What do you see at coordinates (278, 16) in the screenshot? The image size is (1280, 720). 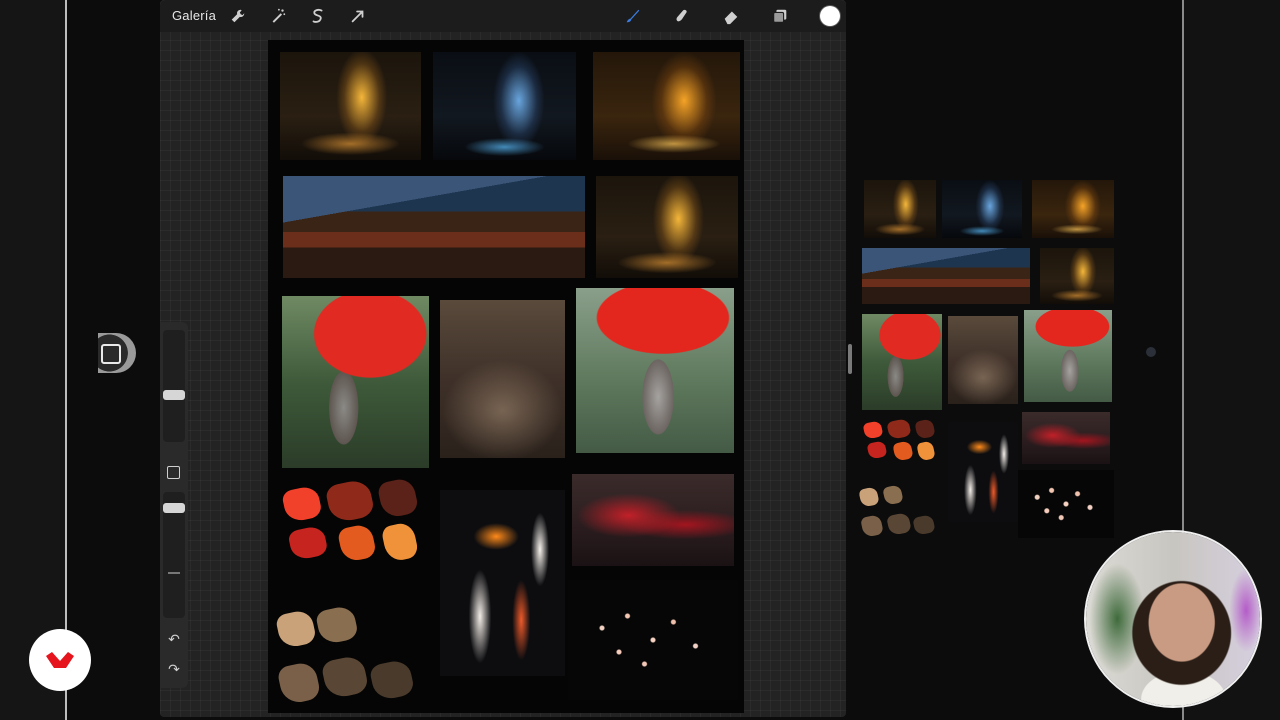 I see `magic-wand-icon` at bounding box center [278, 16].